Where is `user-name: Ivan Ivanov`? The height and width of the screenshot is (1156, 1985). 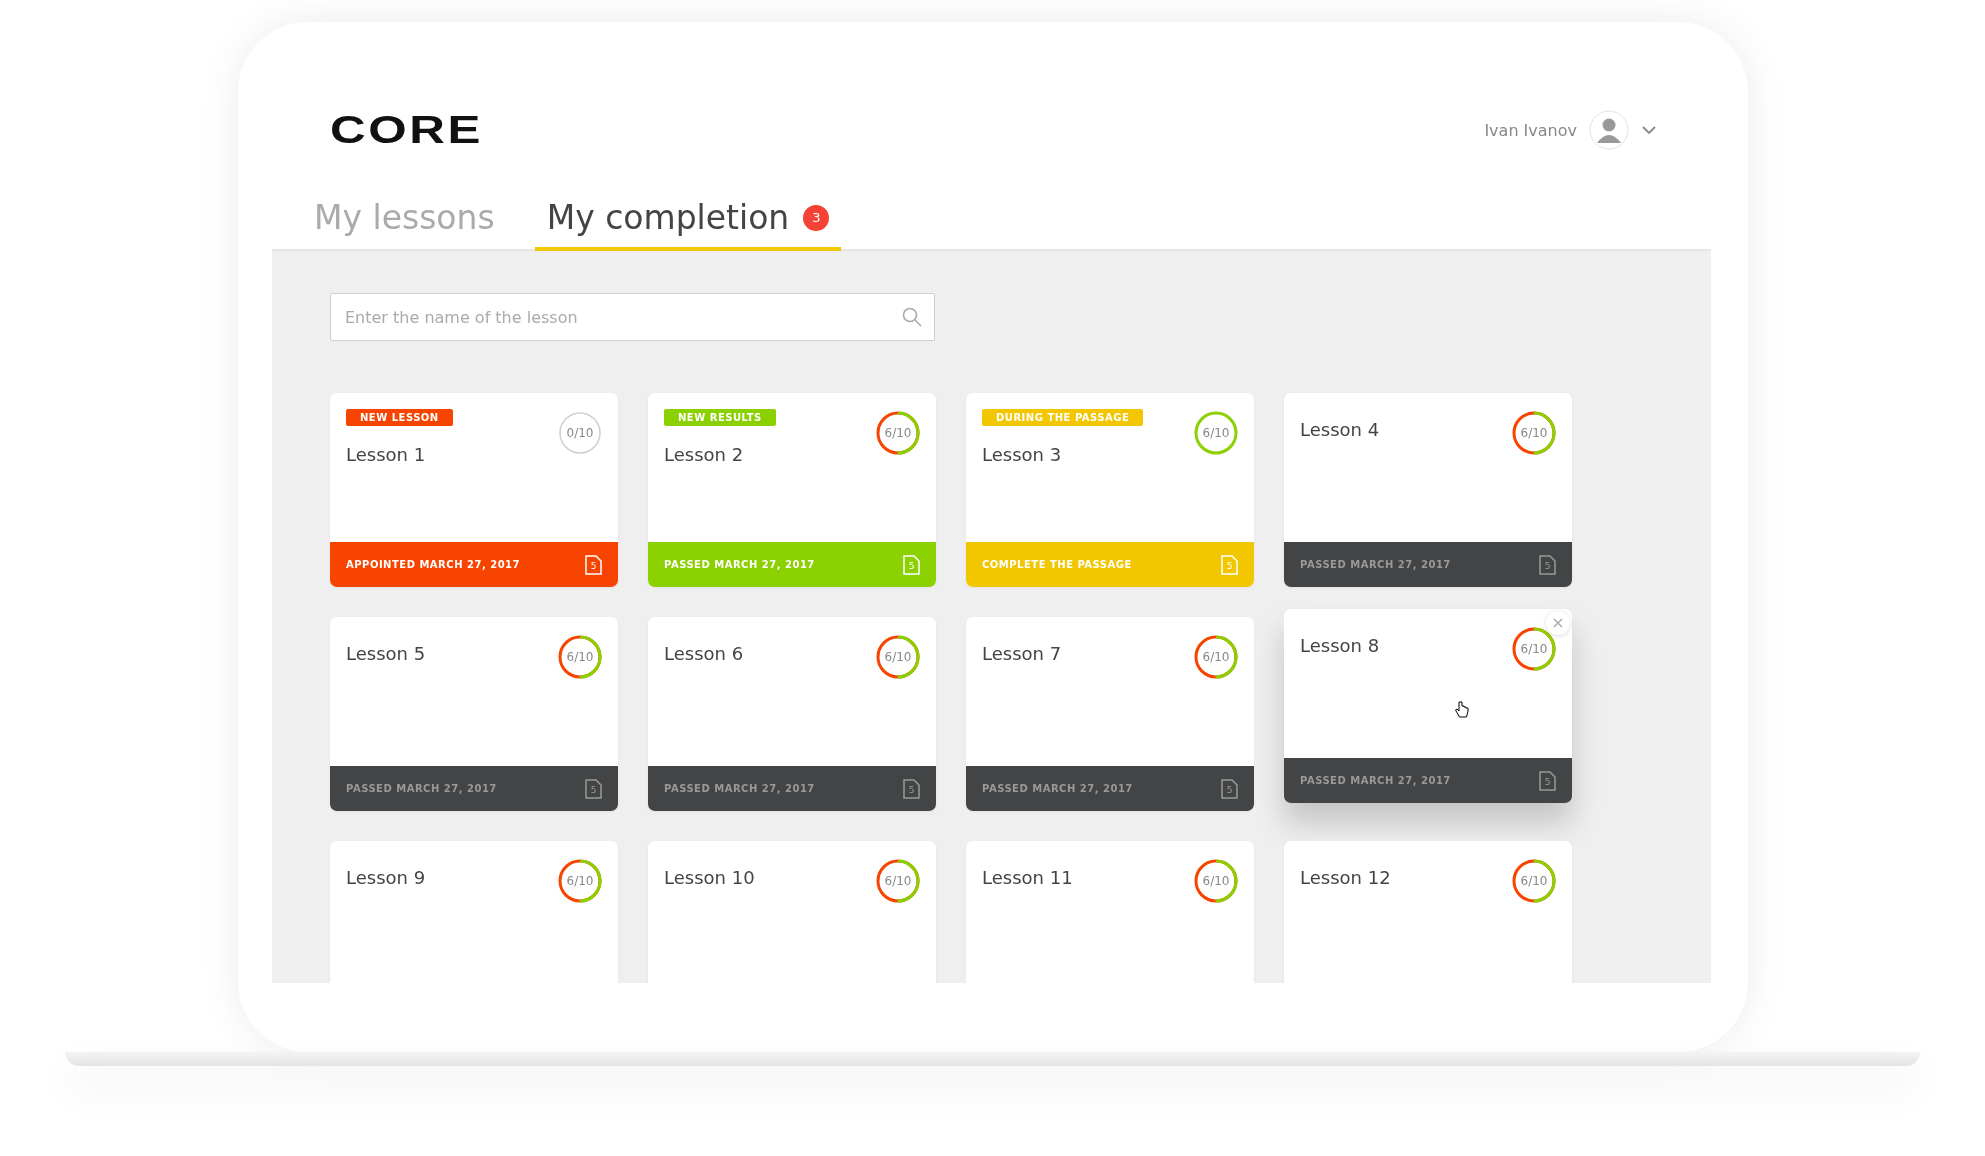 user-name: Ivan Ivanov is located at coordinates (1530, 130).